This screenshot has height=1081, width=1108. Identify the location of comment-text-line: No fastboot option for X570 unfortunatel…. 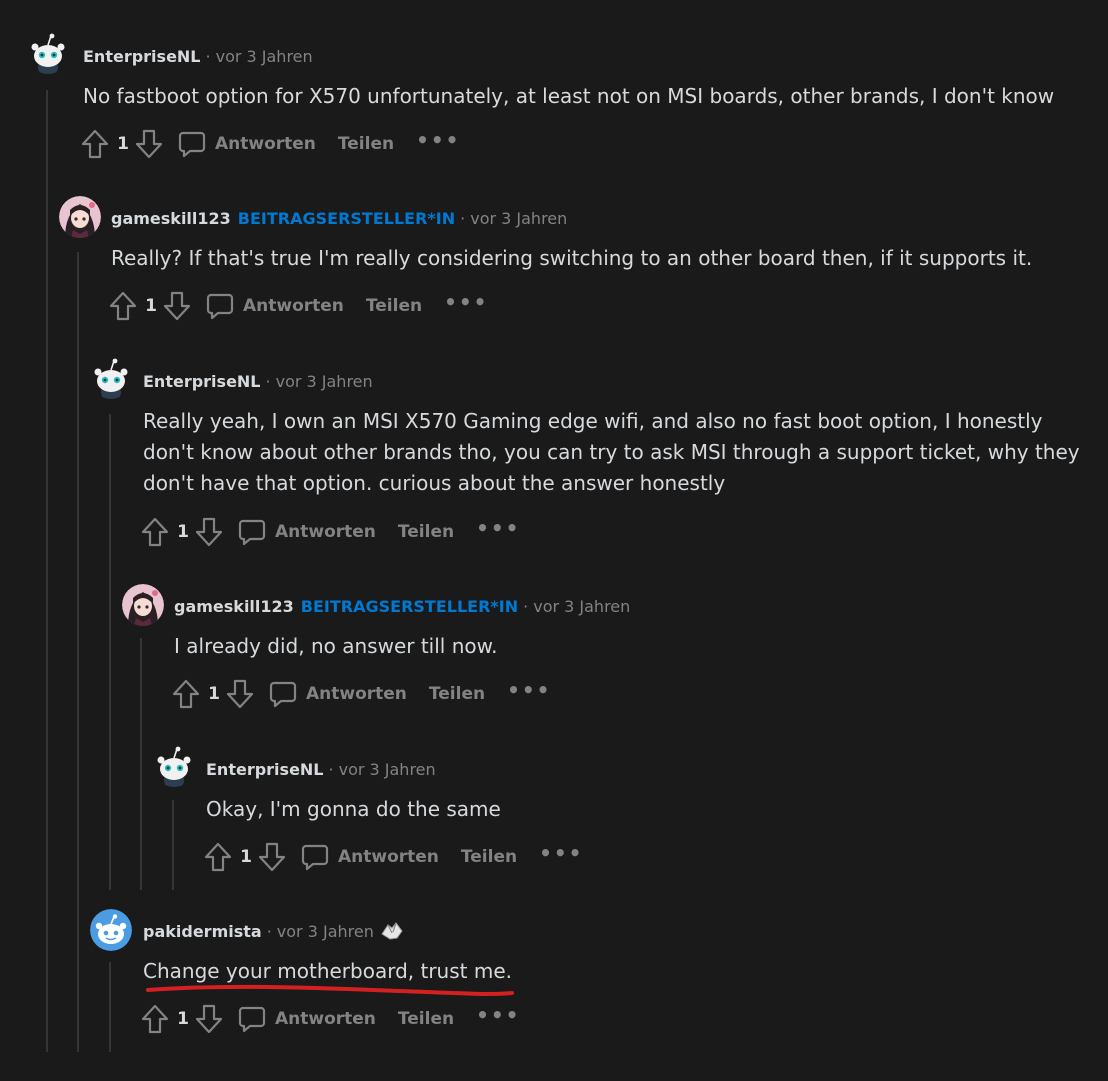
(569, 96).